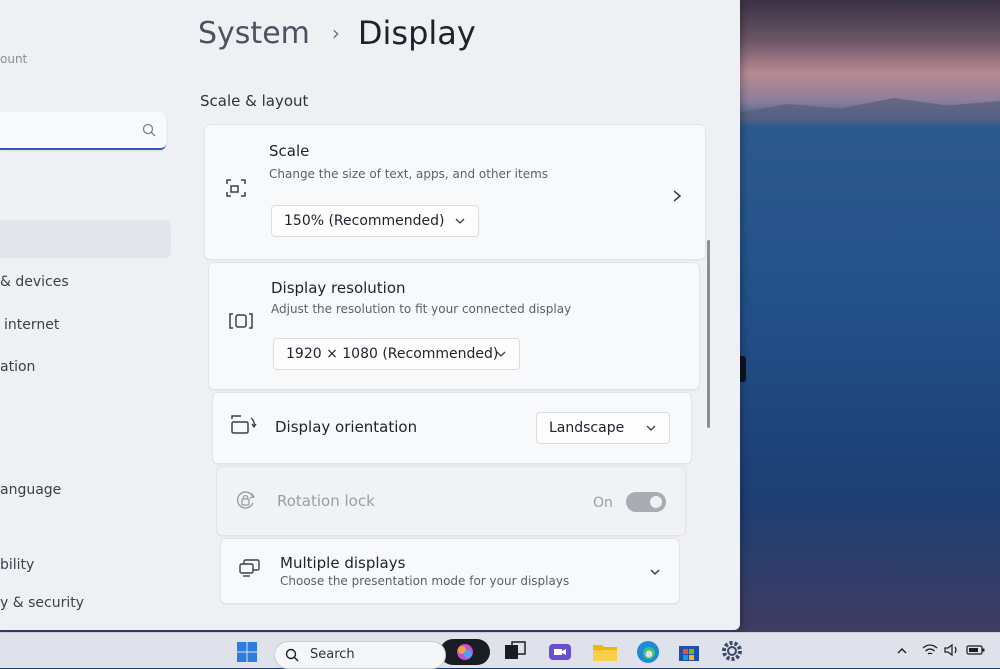  What do you see at coordinates (902, 651) in the screenshot?
I see `chevron-up-icon` at bounding box center [902, 651].